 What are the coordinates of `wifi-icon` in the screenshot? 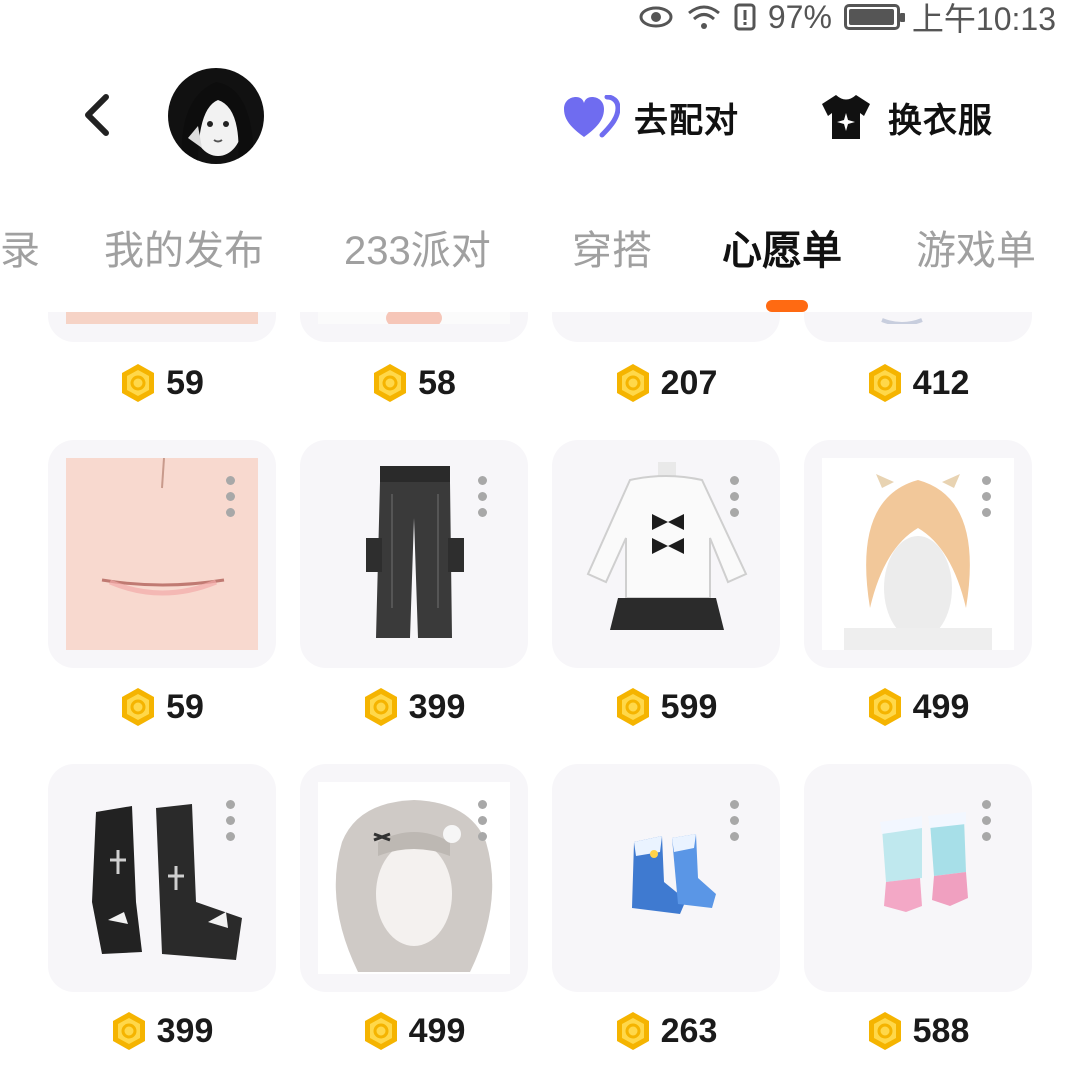 It's located at (704, 17).